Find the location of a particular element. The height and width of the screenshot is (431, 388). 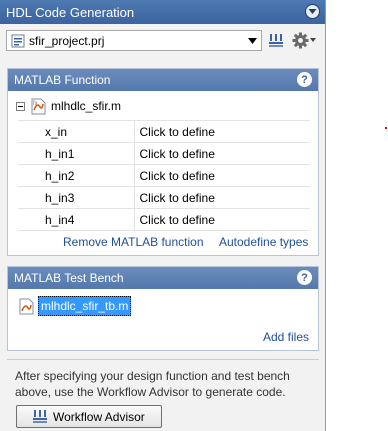

divider is located at coordinates (163, 359).